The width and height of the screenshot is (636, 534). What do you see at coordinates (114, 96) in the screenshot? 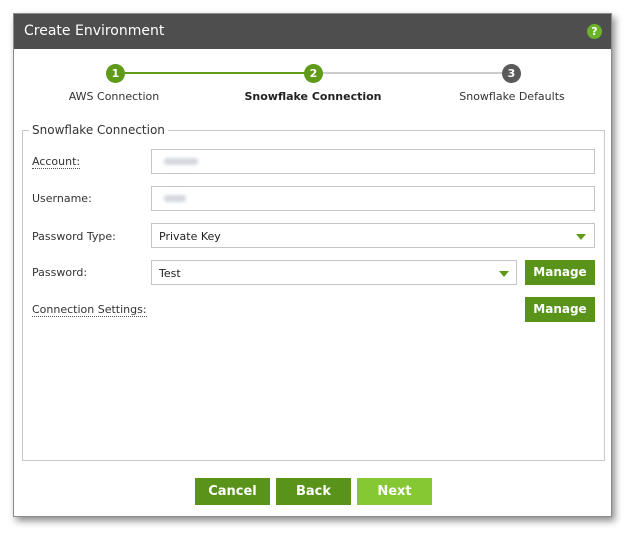
I see `step-1-label: AWS Connection` at bounding box center [114, 96].